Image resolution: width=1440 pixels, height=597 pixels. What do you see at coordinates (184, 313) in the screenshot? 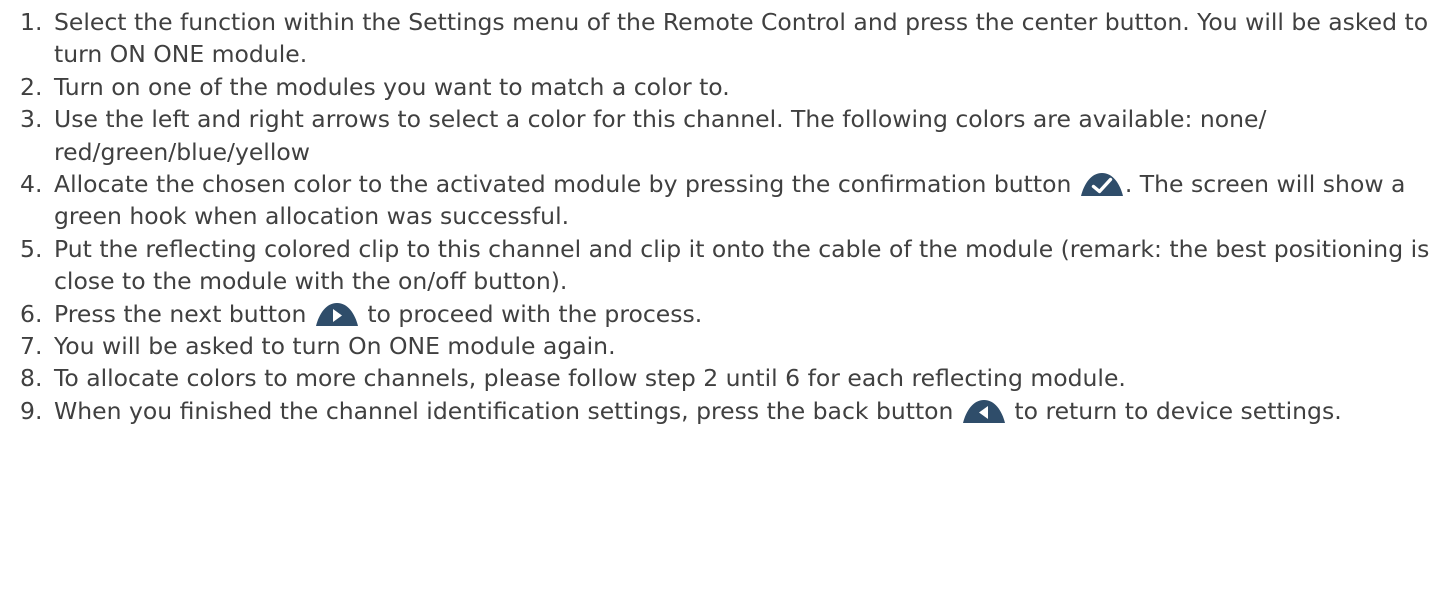
I see `step-text: Press the next button` at bounding box center [184, 313].